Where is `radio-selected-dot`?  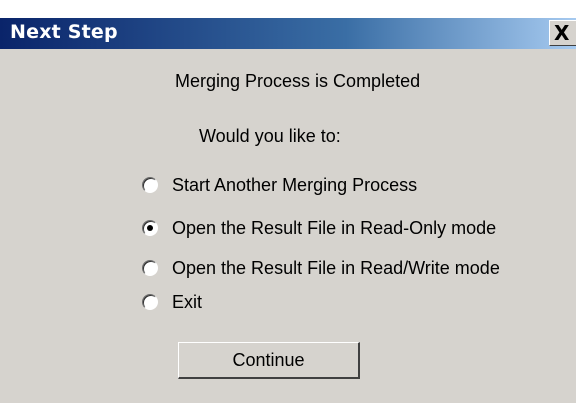
radio-selected-dot is located at coordinates (150, 228).